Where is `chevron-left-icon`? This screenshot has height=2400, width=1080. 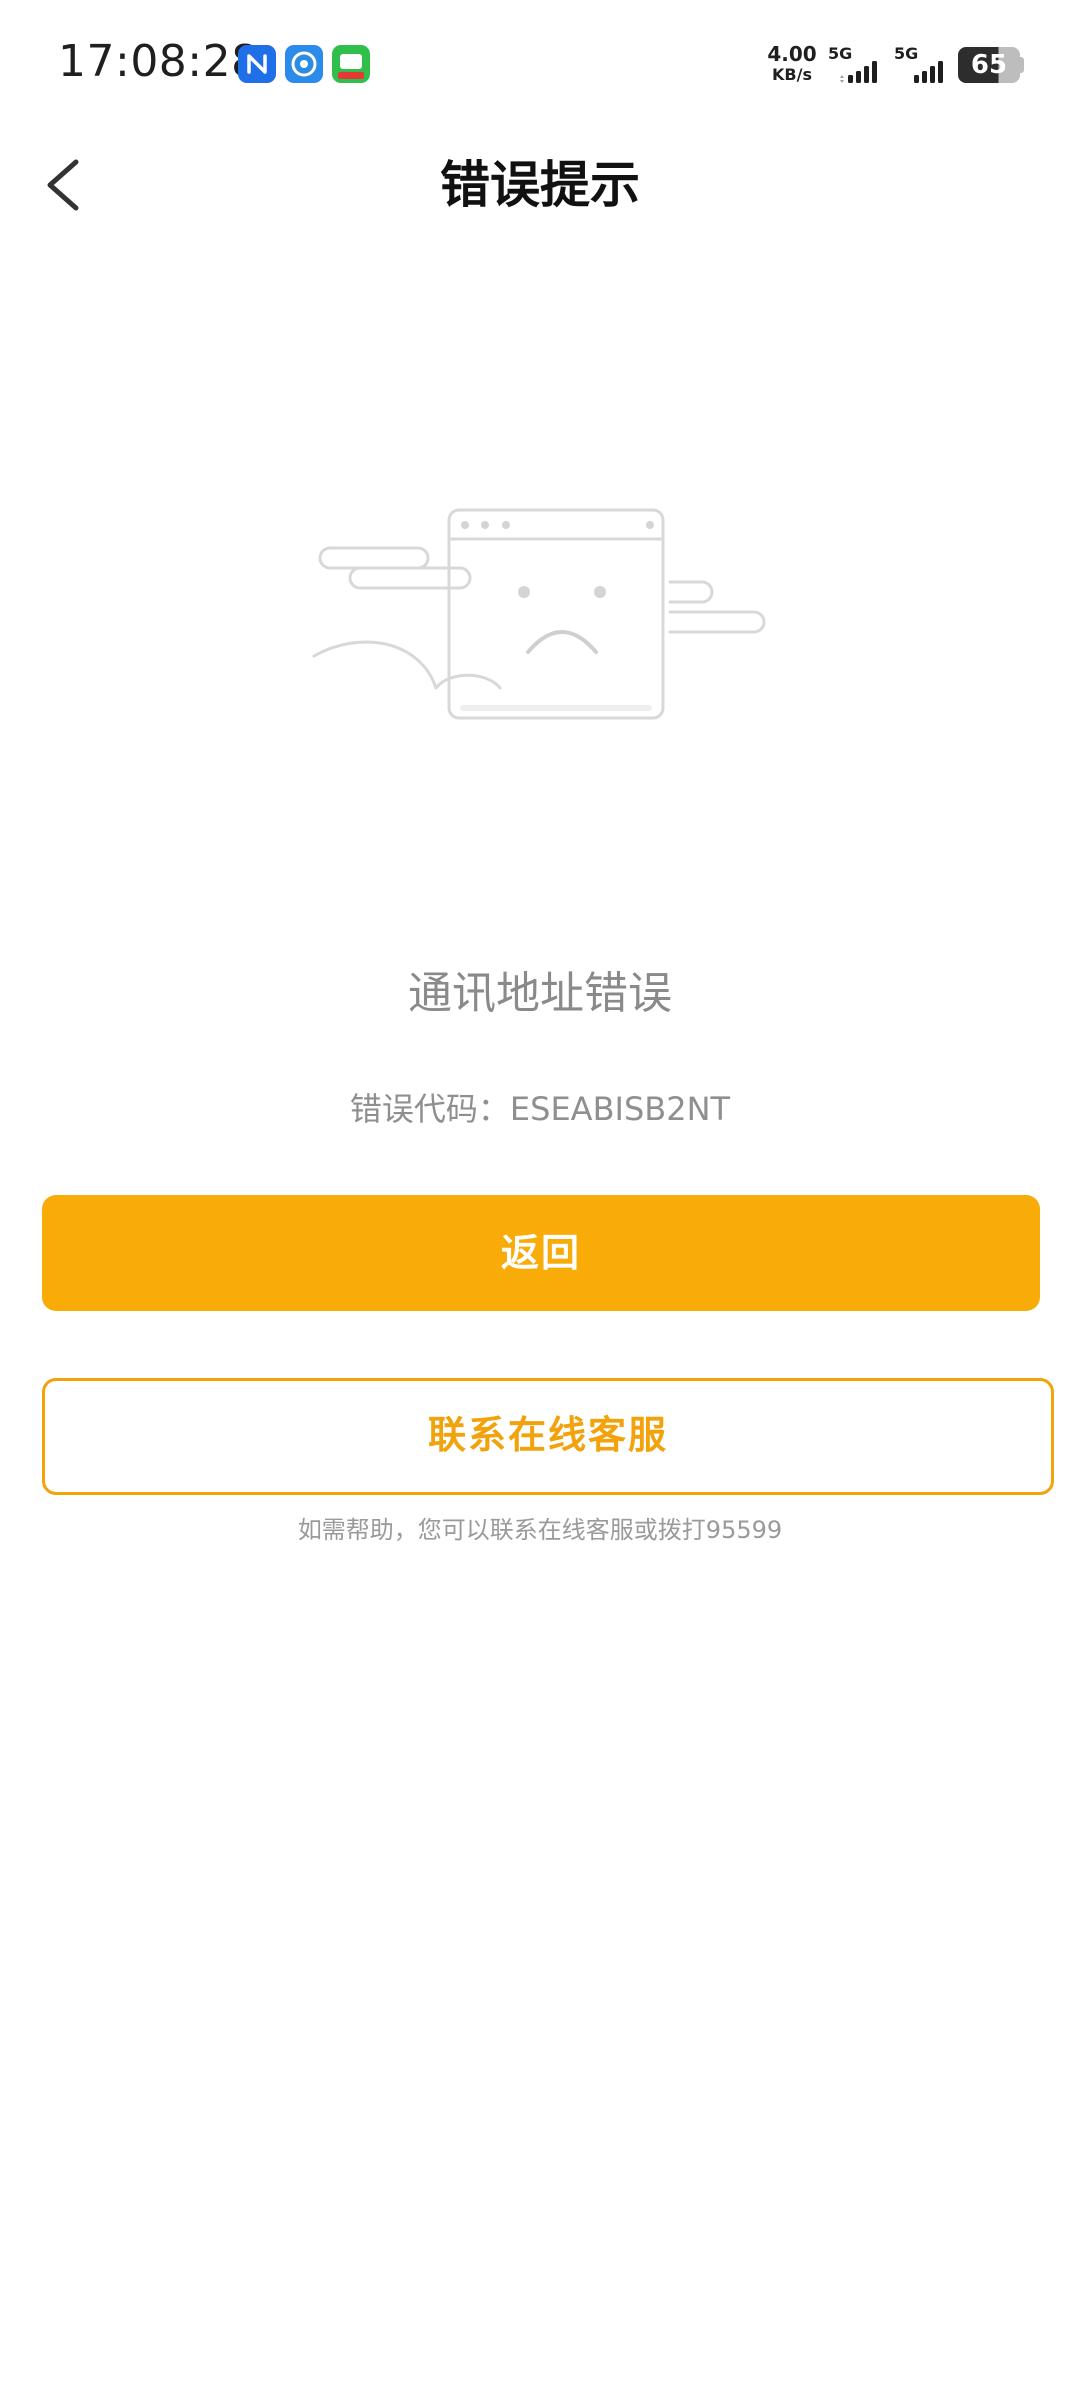
chevron-left-icon is located at coordinates (63, 185).